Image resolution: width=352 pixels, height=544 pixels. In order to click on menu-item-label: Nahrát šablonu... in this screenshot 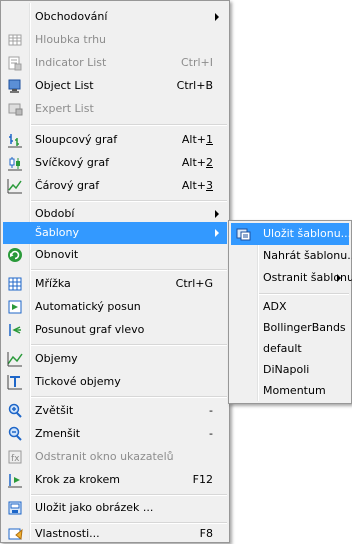, I will do `click(307, 255)`.